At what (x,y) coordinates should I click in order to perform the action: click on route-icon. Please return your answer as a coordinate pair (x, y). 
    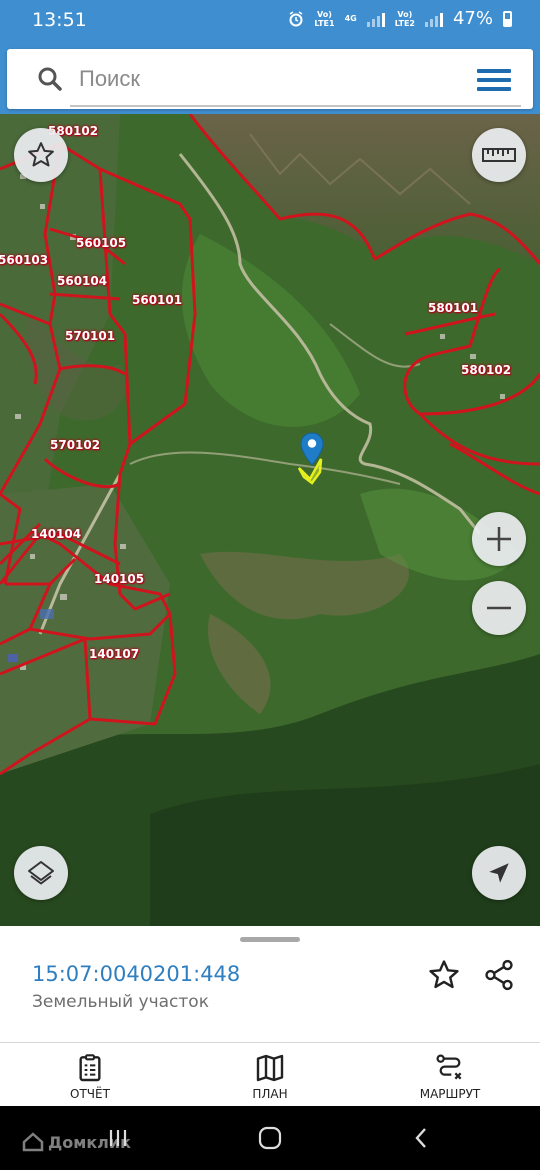
    Looking at the image, I should click on (449, 1067).